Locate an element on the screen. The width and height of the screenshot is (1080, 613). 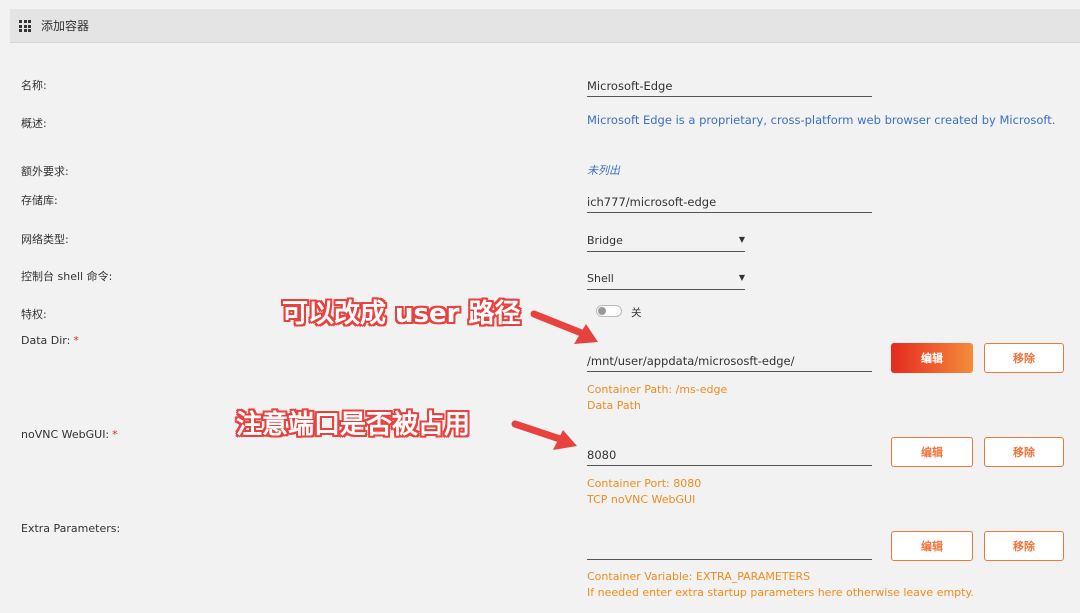
label-network-type: 网络类型: is located at coordinates (45, 239).